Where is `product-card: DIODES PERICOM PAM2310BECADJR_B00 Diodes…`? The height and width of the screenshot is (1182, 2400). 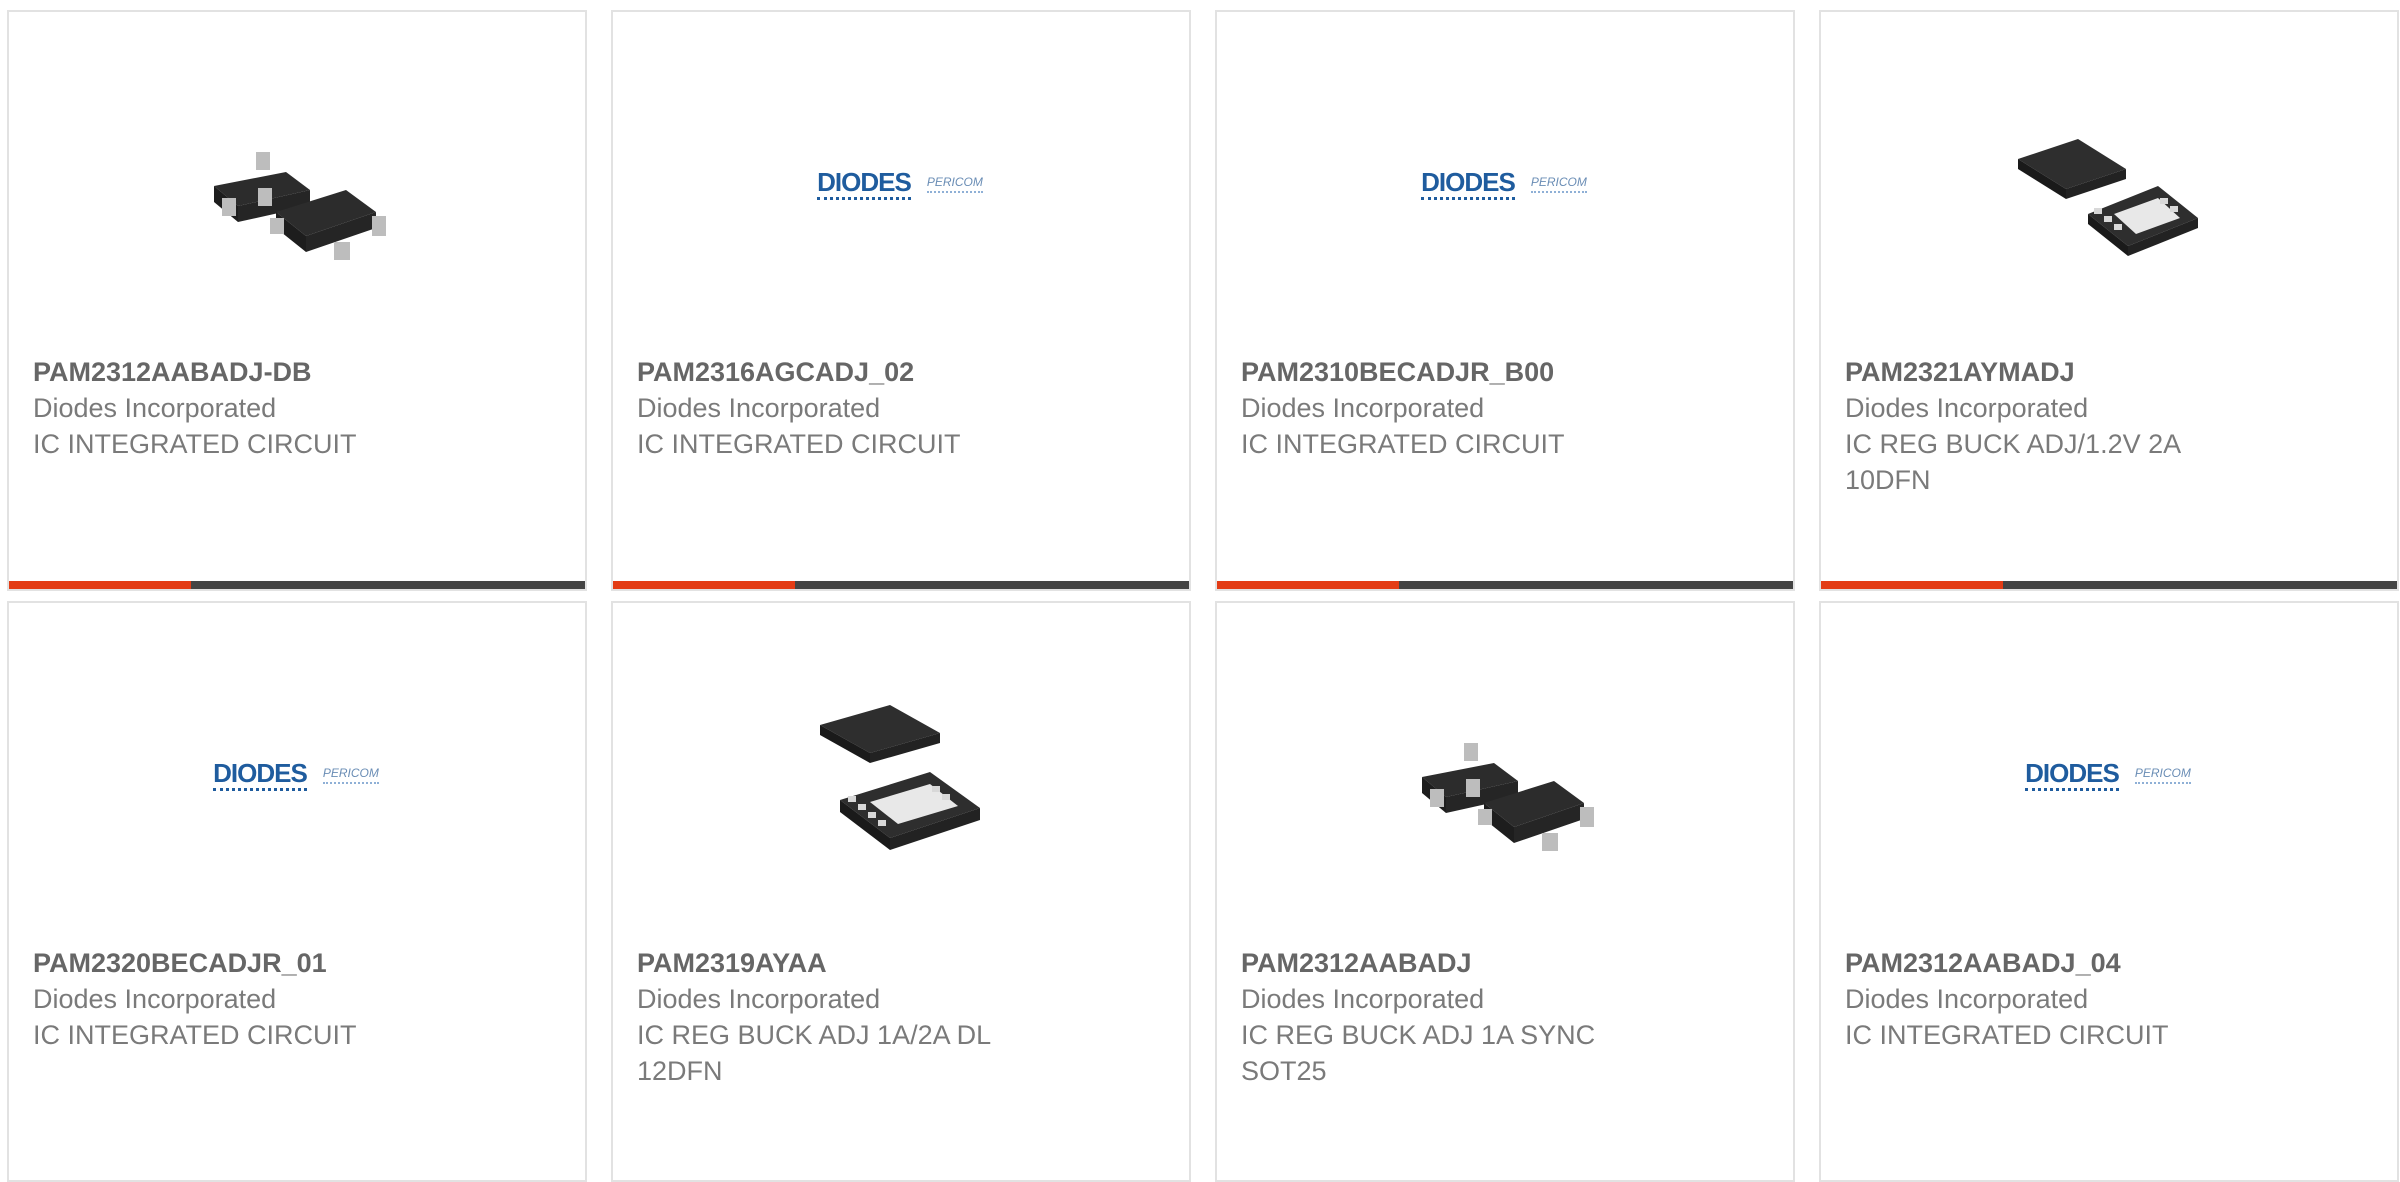
product-card: DIODES PERICOM PAM2310BECADJR_B00 Diodes… is located at coordinates (1505, 300).